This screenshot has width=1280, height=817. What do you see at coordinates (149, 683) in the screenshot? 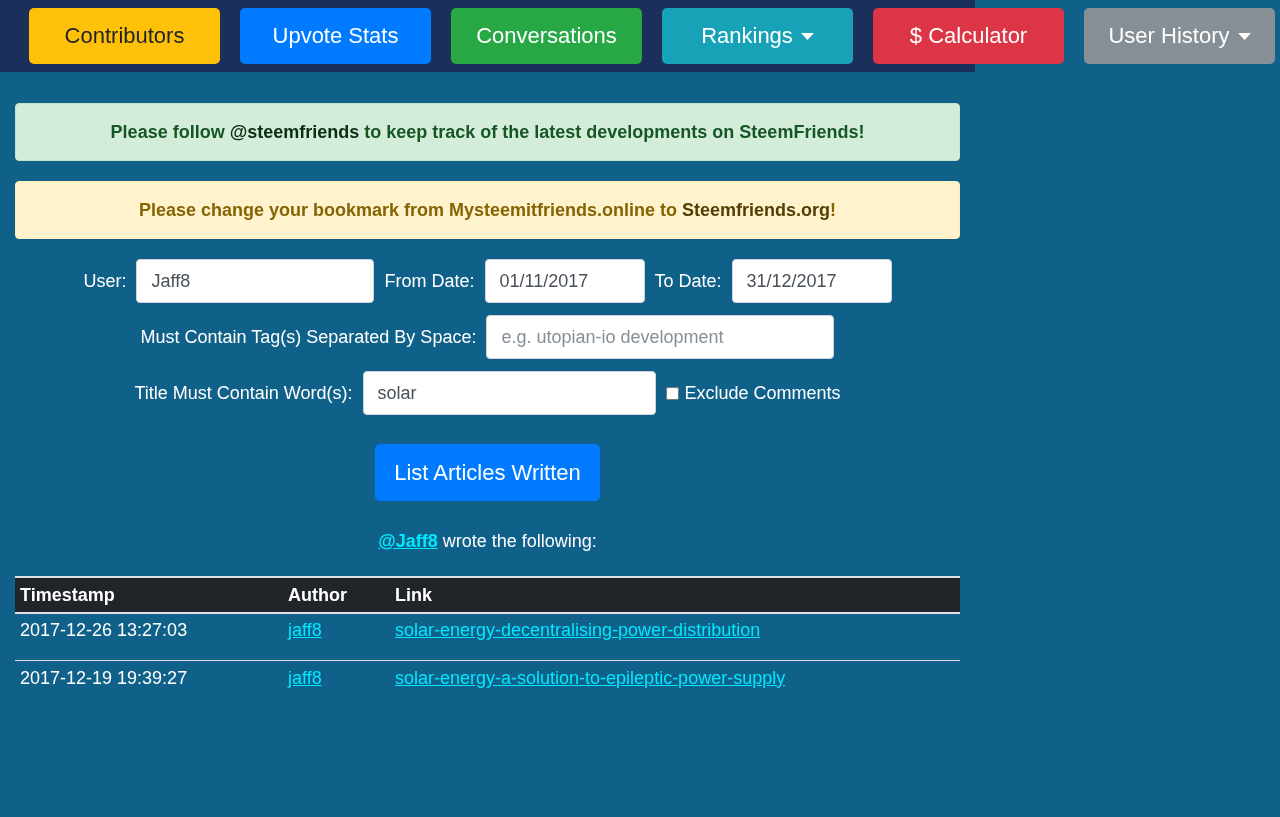
I see `timestamp-cell: 2017-12-19 19:39:27` at bounding box center [149, 683].